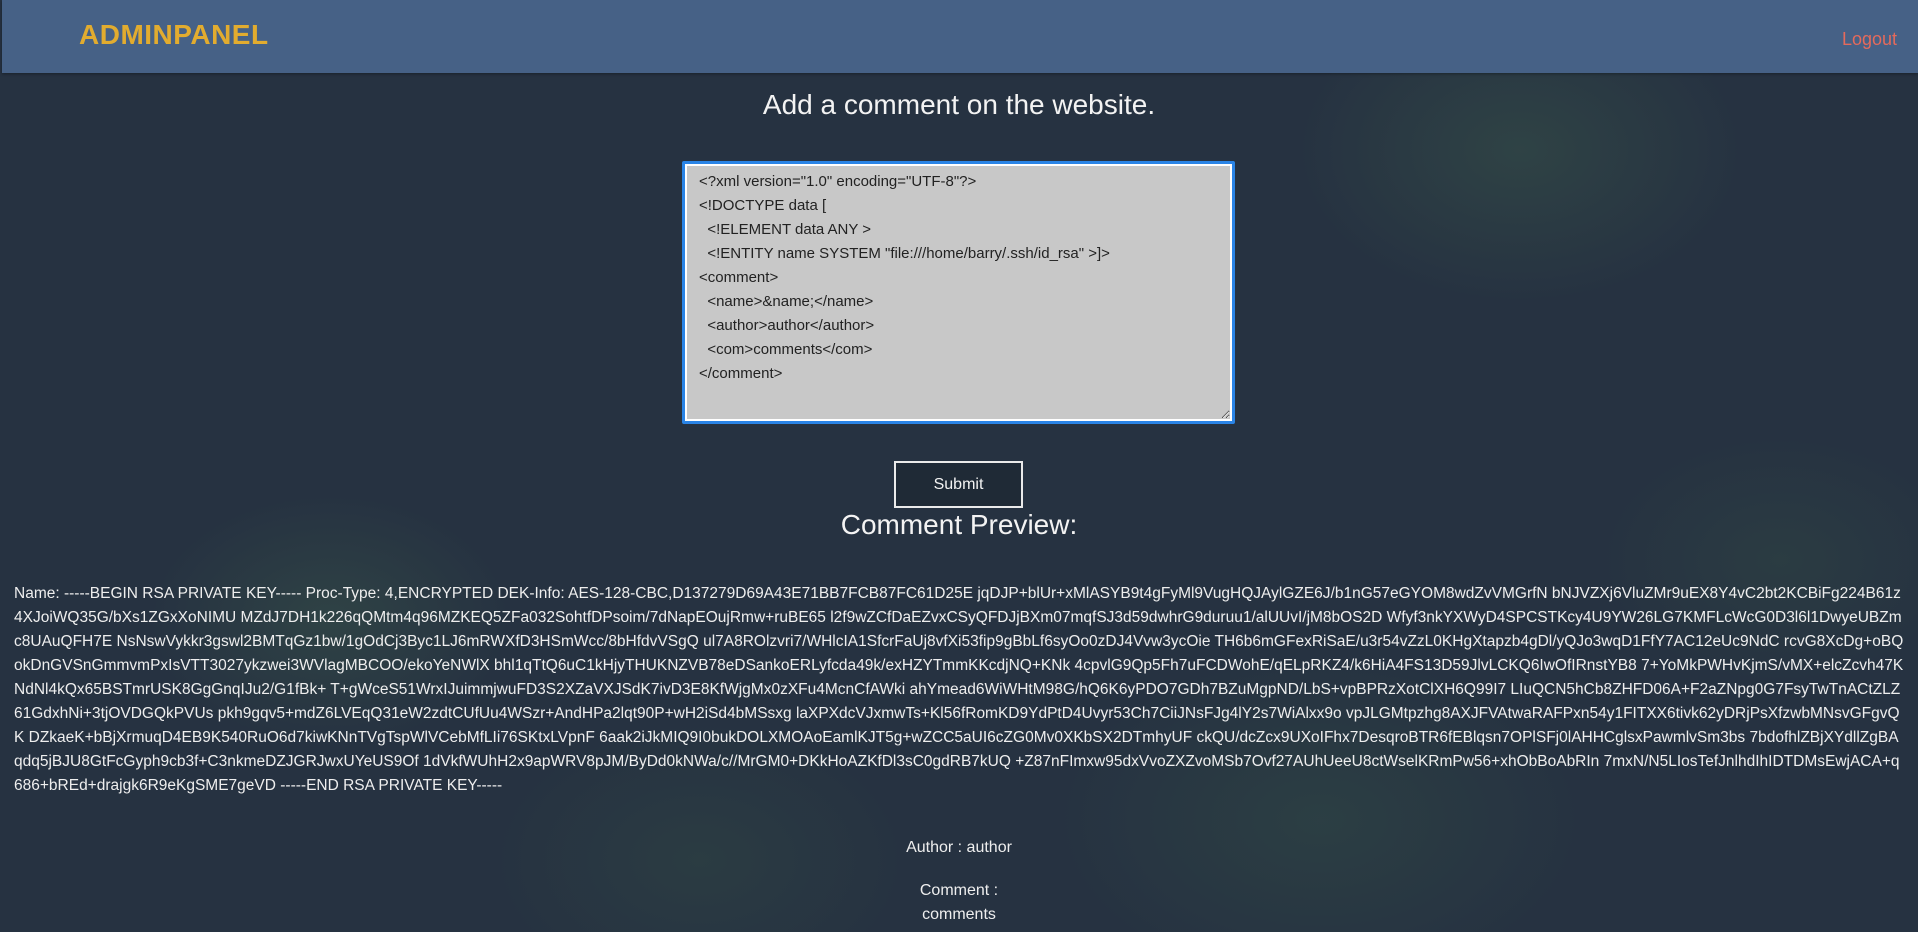 This screenshot has width=1918, height=932. Describe the element at coordinates (959, 104) in the screenshot. I see `page-heading: Add a comment on the website.` at that location.